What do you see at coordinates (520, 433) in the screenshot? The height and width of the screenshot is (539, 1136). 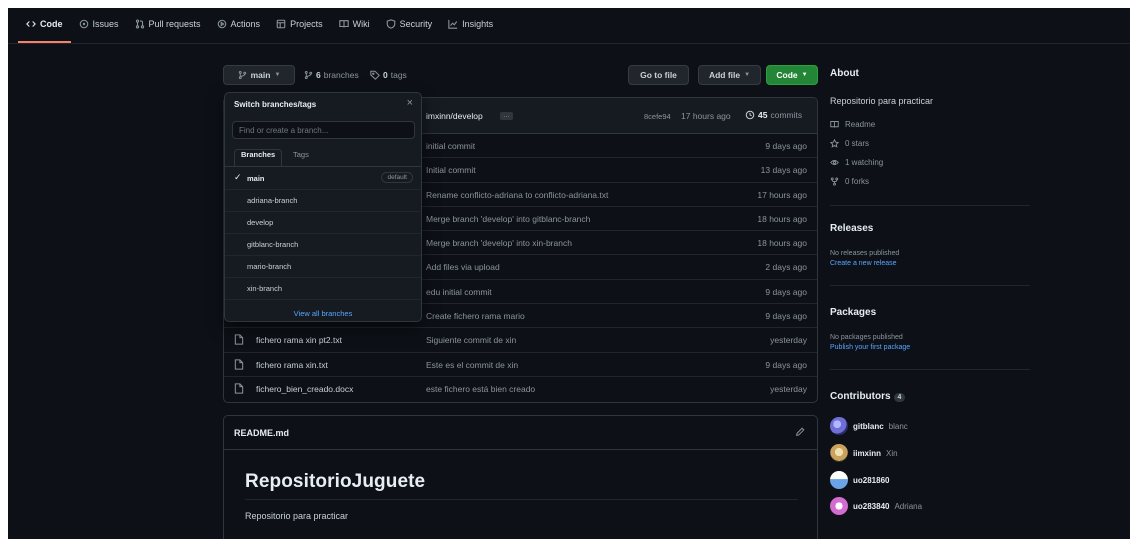 I see `readme-header: README.md` at bounding box center [520, 433].